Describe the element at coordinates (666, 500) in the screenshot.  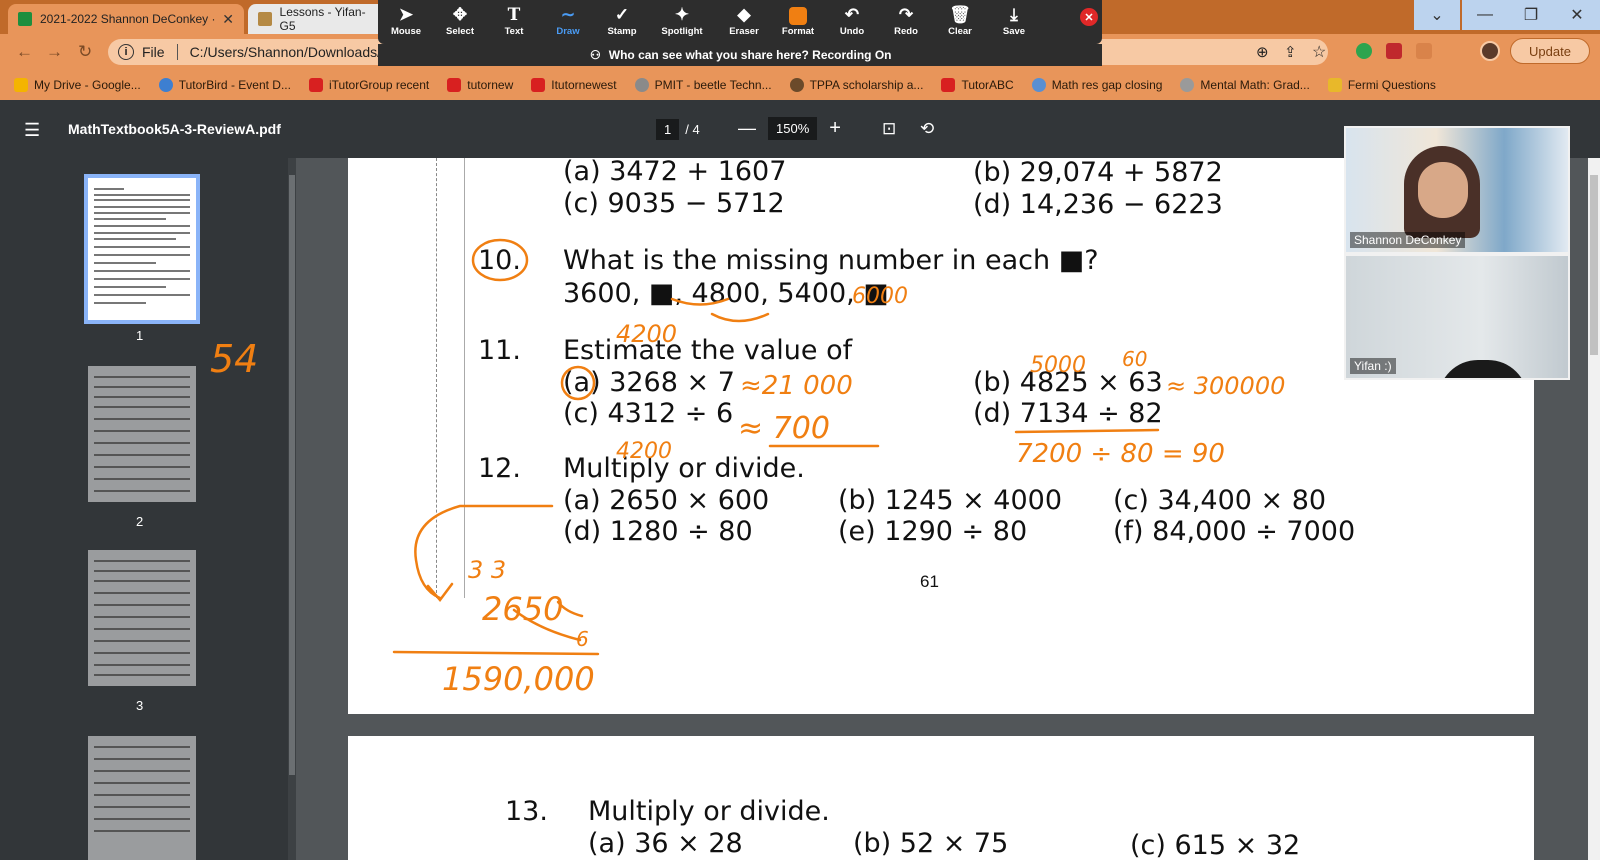
I see `question-12a: (a) 2650 × 600` at that location.